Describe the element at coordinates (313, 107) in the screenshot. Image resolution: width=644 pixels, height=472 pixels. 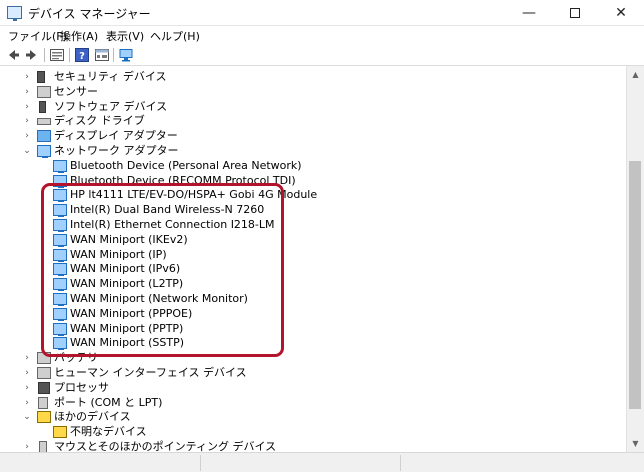
I see `tree-category-software-devices: › ソフトウェア デバイス` at that location.